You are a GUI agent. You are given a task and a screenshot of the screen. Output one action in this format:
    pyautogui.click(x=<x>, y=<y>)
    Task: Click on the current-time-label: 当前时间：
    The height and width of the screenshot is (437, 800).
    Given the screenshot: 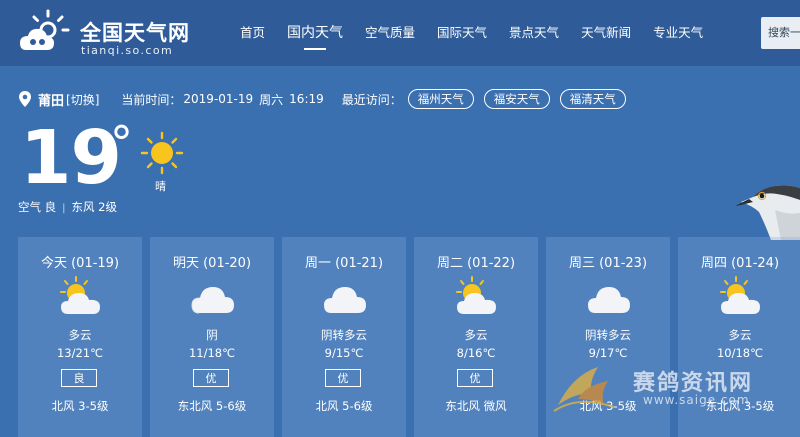 What is the action you would take?
    pyautogui.click(x=151, y=99)
    